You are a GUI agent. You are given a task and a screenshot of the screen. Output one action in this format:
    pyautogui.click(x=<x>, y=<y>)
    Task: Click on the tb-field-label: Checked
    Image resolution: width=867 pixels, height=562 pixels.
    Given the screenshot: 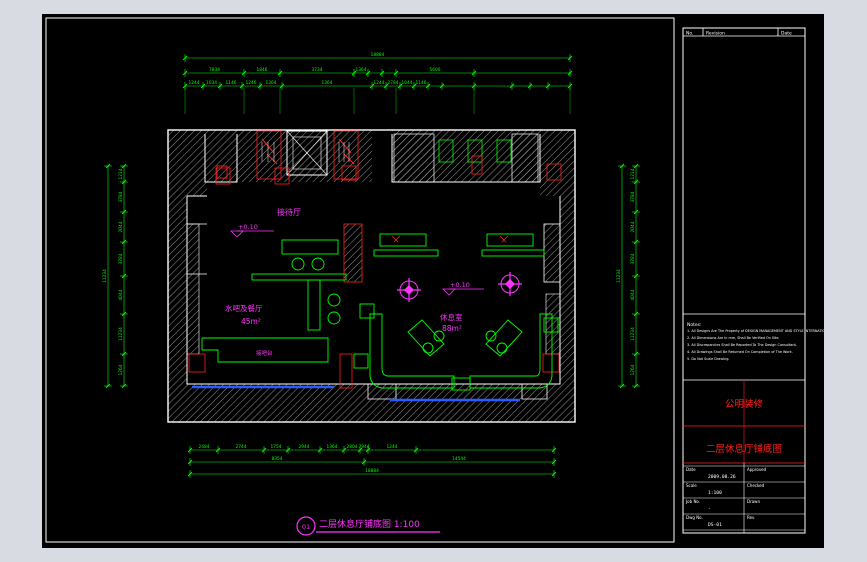 What is the action you would take?
    pyautogui.click(x=756, y=485)
    